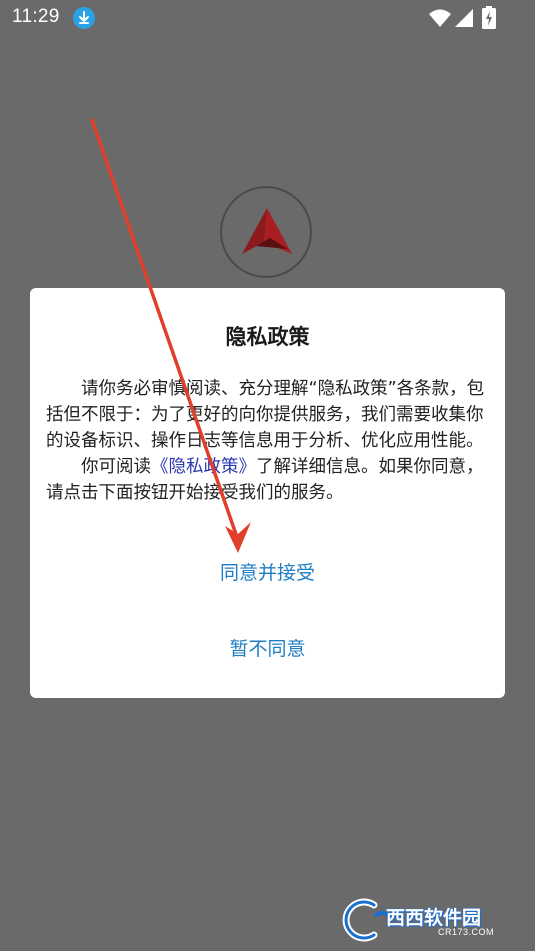  Describe the element at coordinates (267, 18) in the screenshot. I see `status-bar: 11:29` at that location.